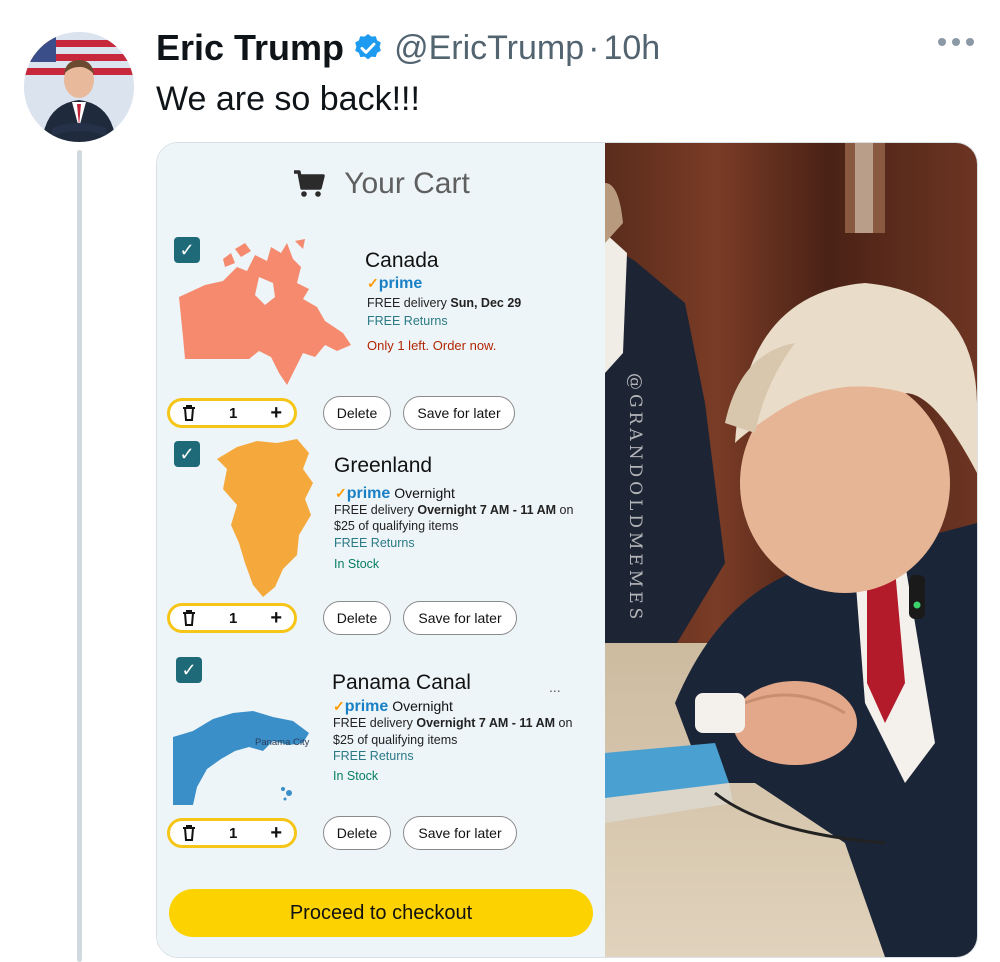 The height and width of the screenshot is (962, 1000). What do you see at coordinates (357, 618) in the screenshot?
I see `delete-button-greenland: Delete` at bounding box center [357, 618].